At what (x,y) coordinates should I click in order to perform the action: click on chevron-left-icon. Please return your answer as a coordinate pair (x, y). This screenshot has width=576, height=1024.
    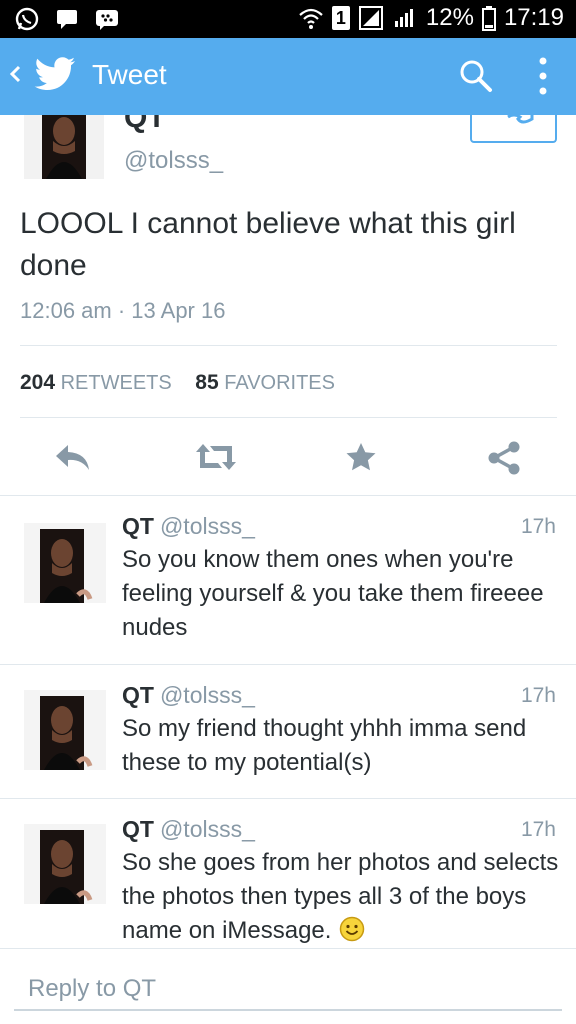
    Looking at the image, I should click on (15, 75).